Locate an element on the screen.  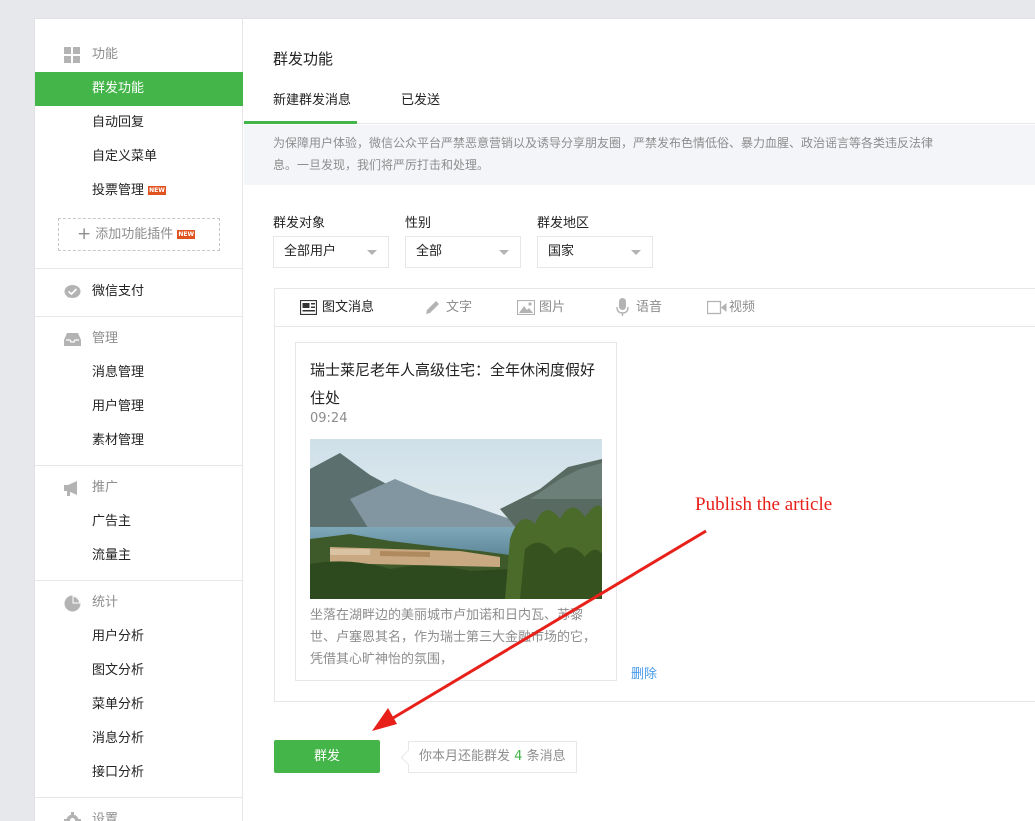
annotation-arrow is located at coordinates (539, 630).